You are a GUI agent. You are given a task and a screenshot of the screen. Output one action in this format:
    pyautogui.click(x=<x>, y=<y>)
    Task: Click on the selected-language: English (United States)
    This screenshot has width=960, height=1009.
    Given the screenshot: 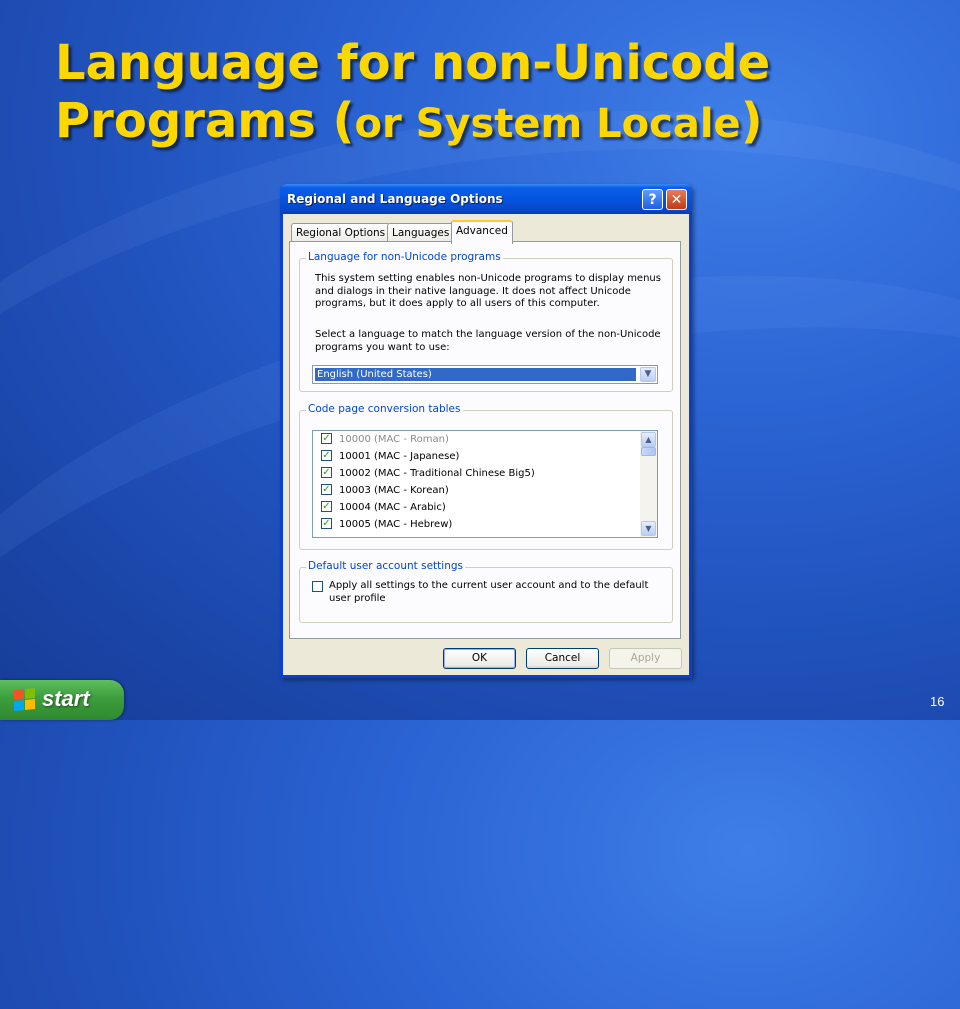 What is the action you would take?
    pyautogui.click(x=475, y=374)
    